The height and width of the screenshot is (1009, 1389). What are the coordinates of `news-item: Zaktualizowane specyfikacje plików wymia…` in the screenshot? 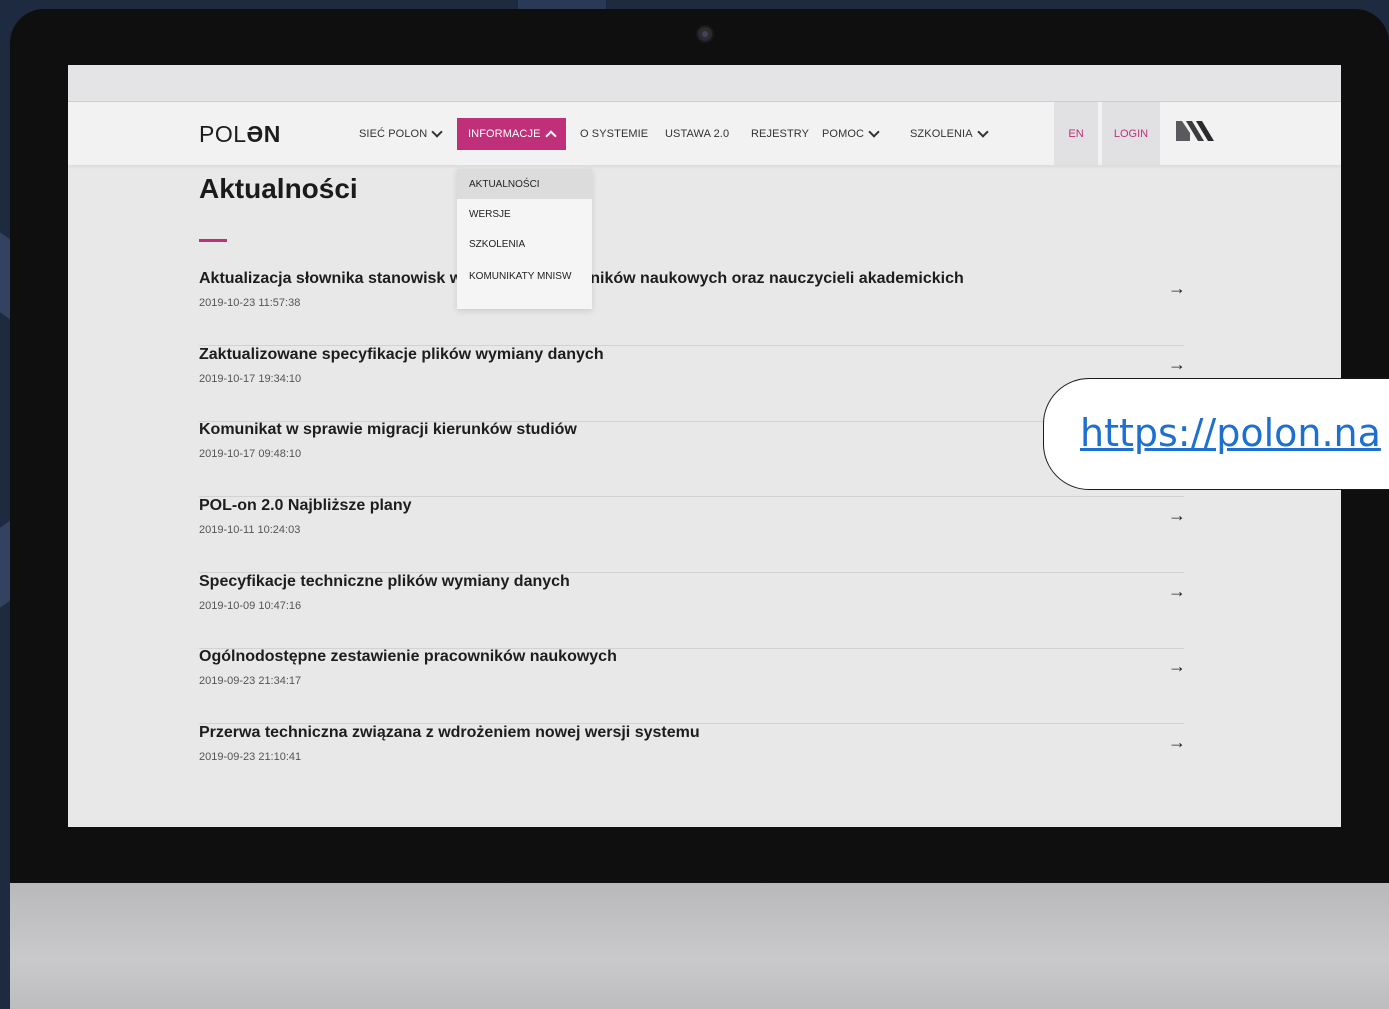 It's located at (692, 384).